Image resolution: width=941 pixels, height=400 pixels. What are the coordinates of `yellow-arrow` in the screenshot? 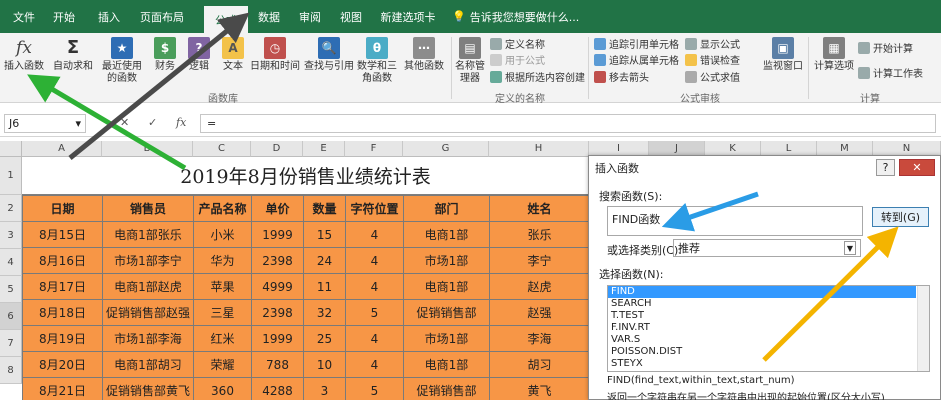 It's located at (830, 294).